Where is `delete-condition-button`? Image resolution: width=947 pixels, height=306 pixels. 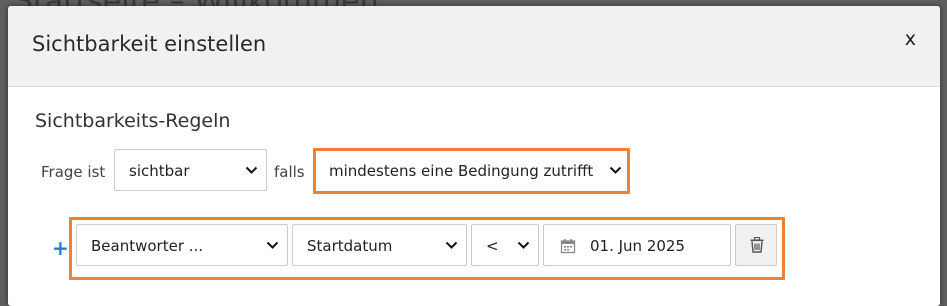
delete-condition-button is located at coordinates (756, 245).